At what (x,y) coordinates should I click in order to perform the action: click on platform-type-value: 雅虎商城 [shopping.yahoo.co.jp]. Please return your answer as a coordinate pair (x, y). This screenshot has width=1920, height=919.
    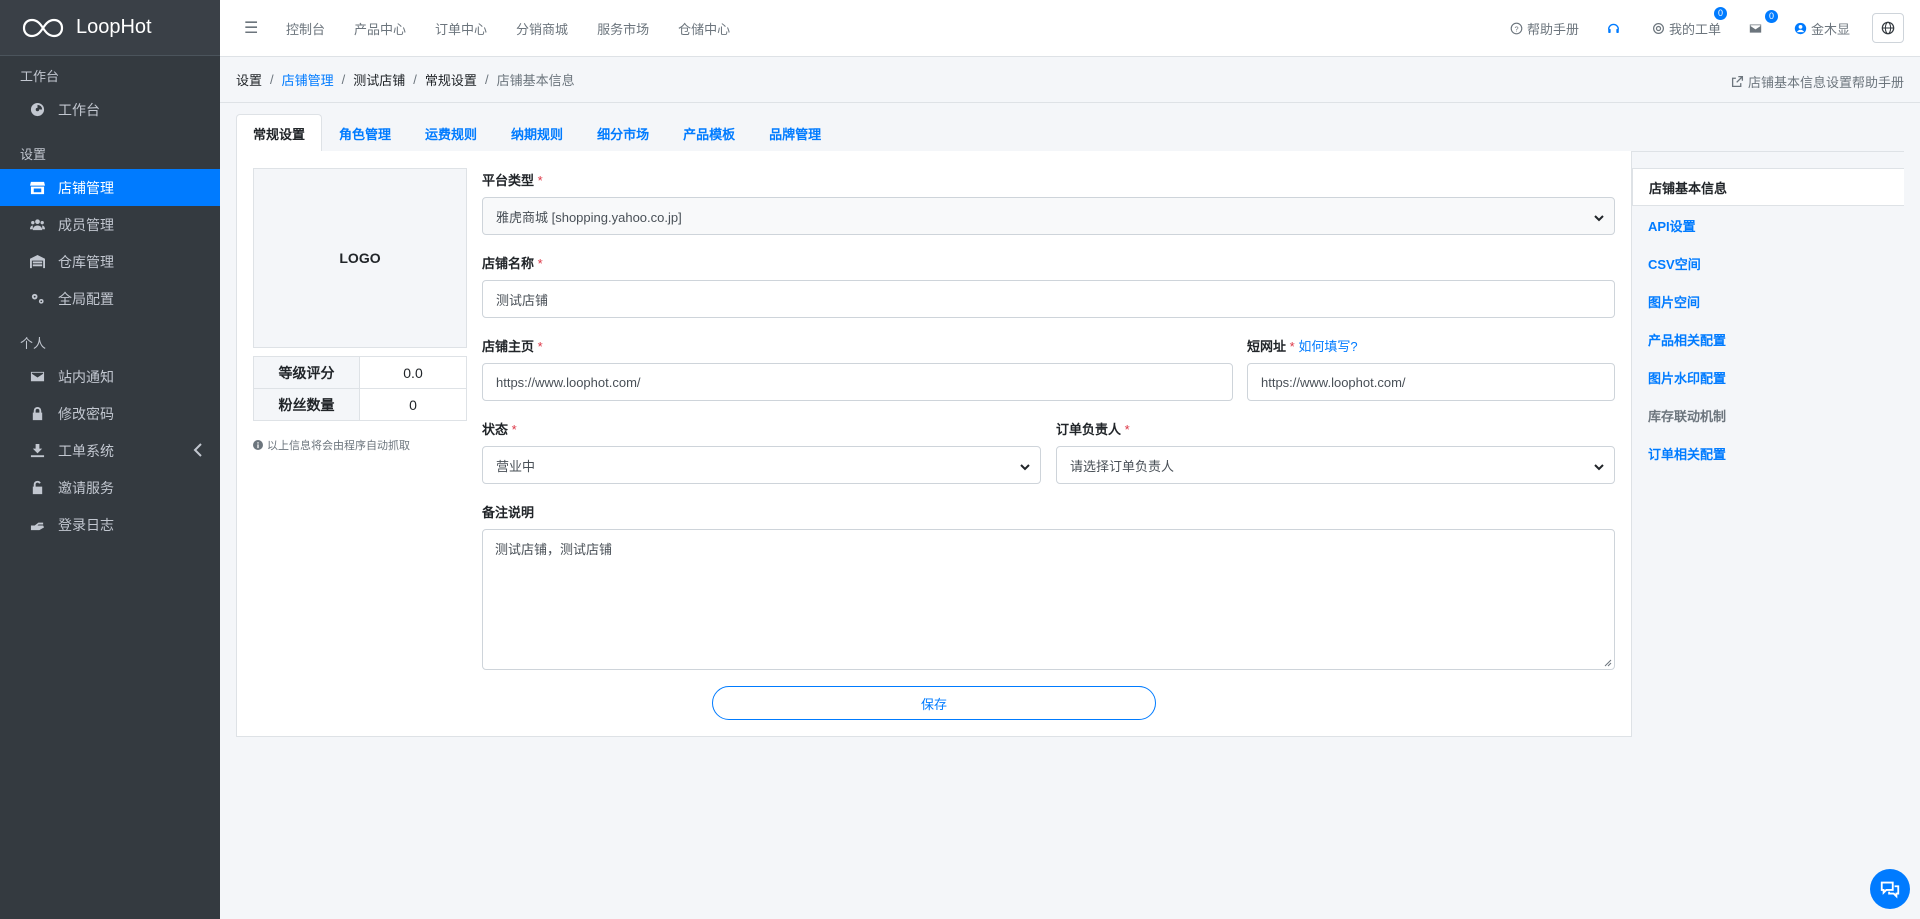
    Looking at the image, I should click on (589, 217).